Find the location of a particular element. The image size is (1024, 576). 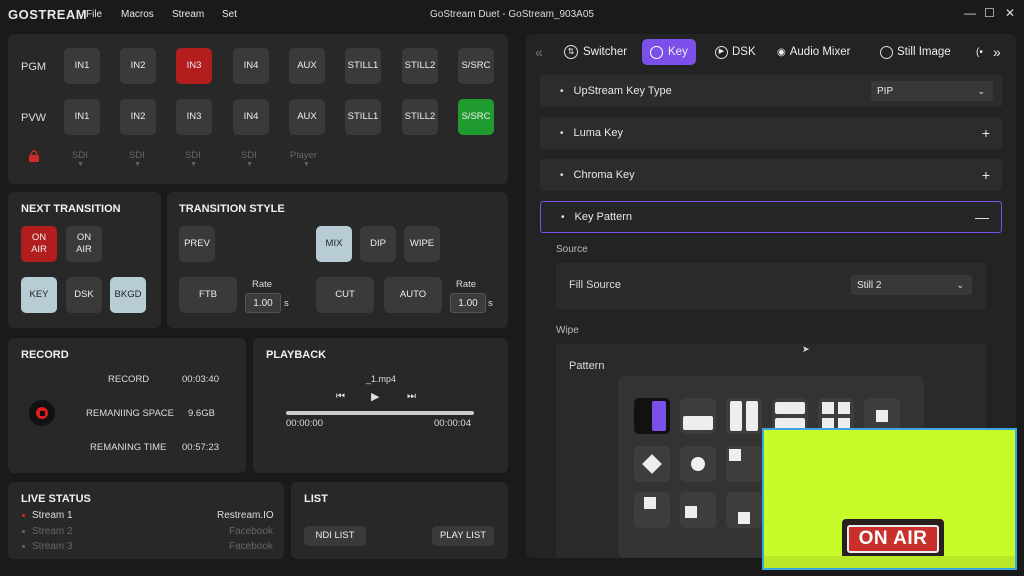

close-icon: ✕ is located at coordinates (1010, 13).